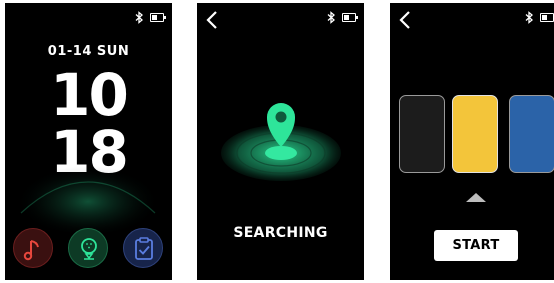 The height and width of the screenshot is (283, 554). Describe the element at coordinates (476, 245) in the screenshot. I see `start-button: START` at that location.